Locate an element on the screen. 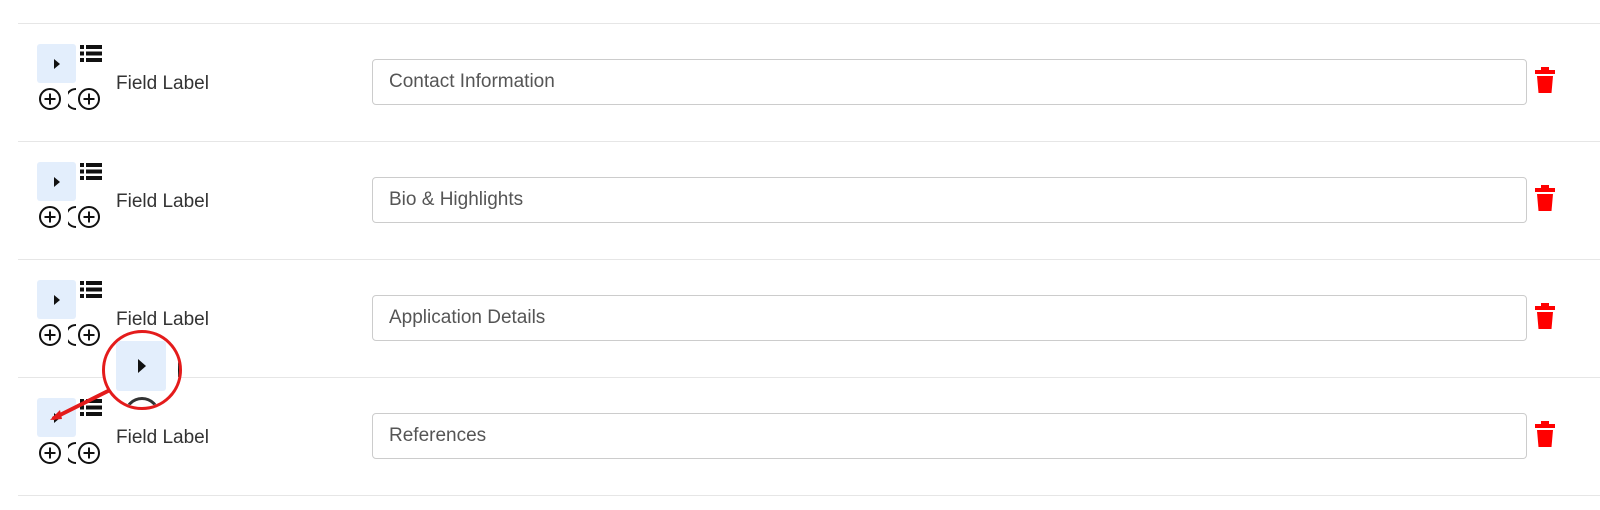  annotation-zoom-circle is located at coordinates (142, 370).